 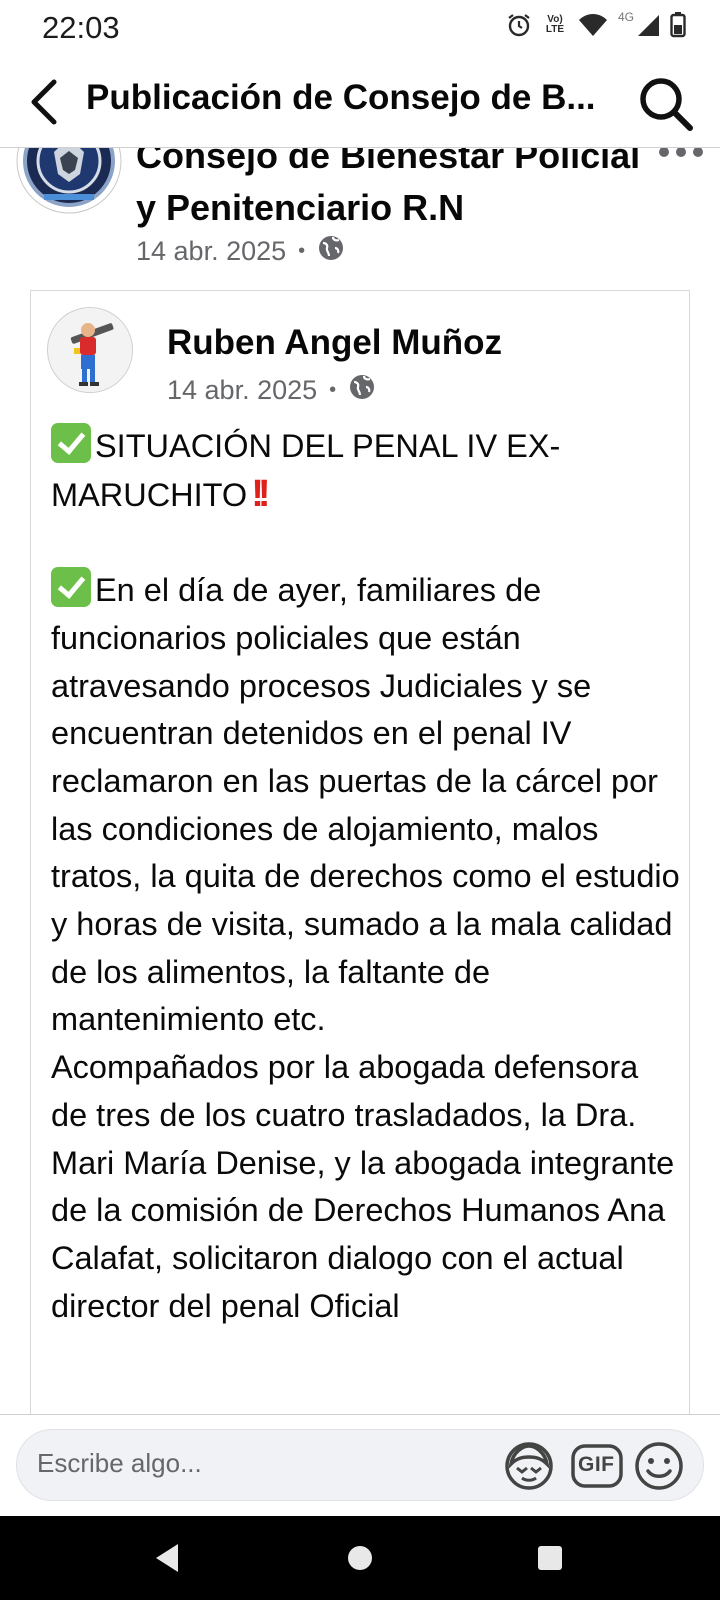 What do you see at coordinates (519, 25) in the screenshot?
I see `alarm-icon` at bounding box center [519, 25].